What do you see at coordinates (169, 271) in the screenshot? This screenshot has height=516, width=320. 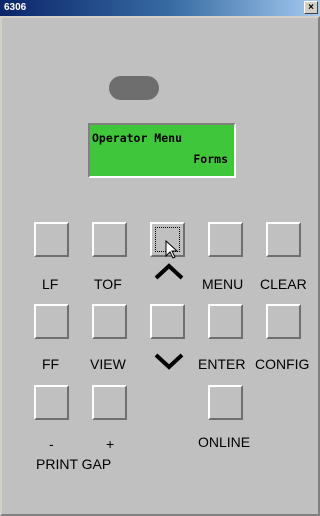 I see `chevron-up-icon` at bounding box center [169, 271].